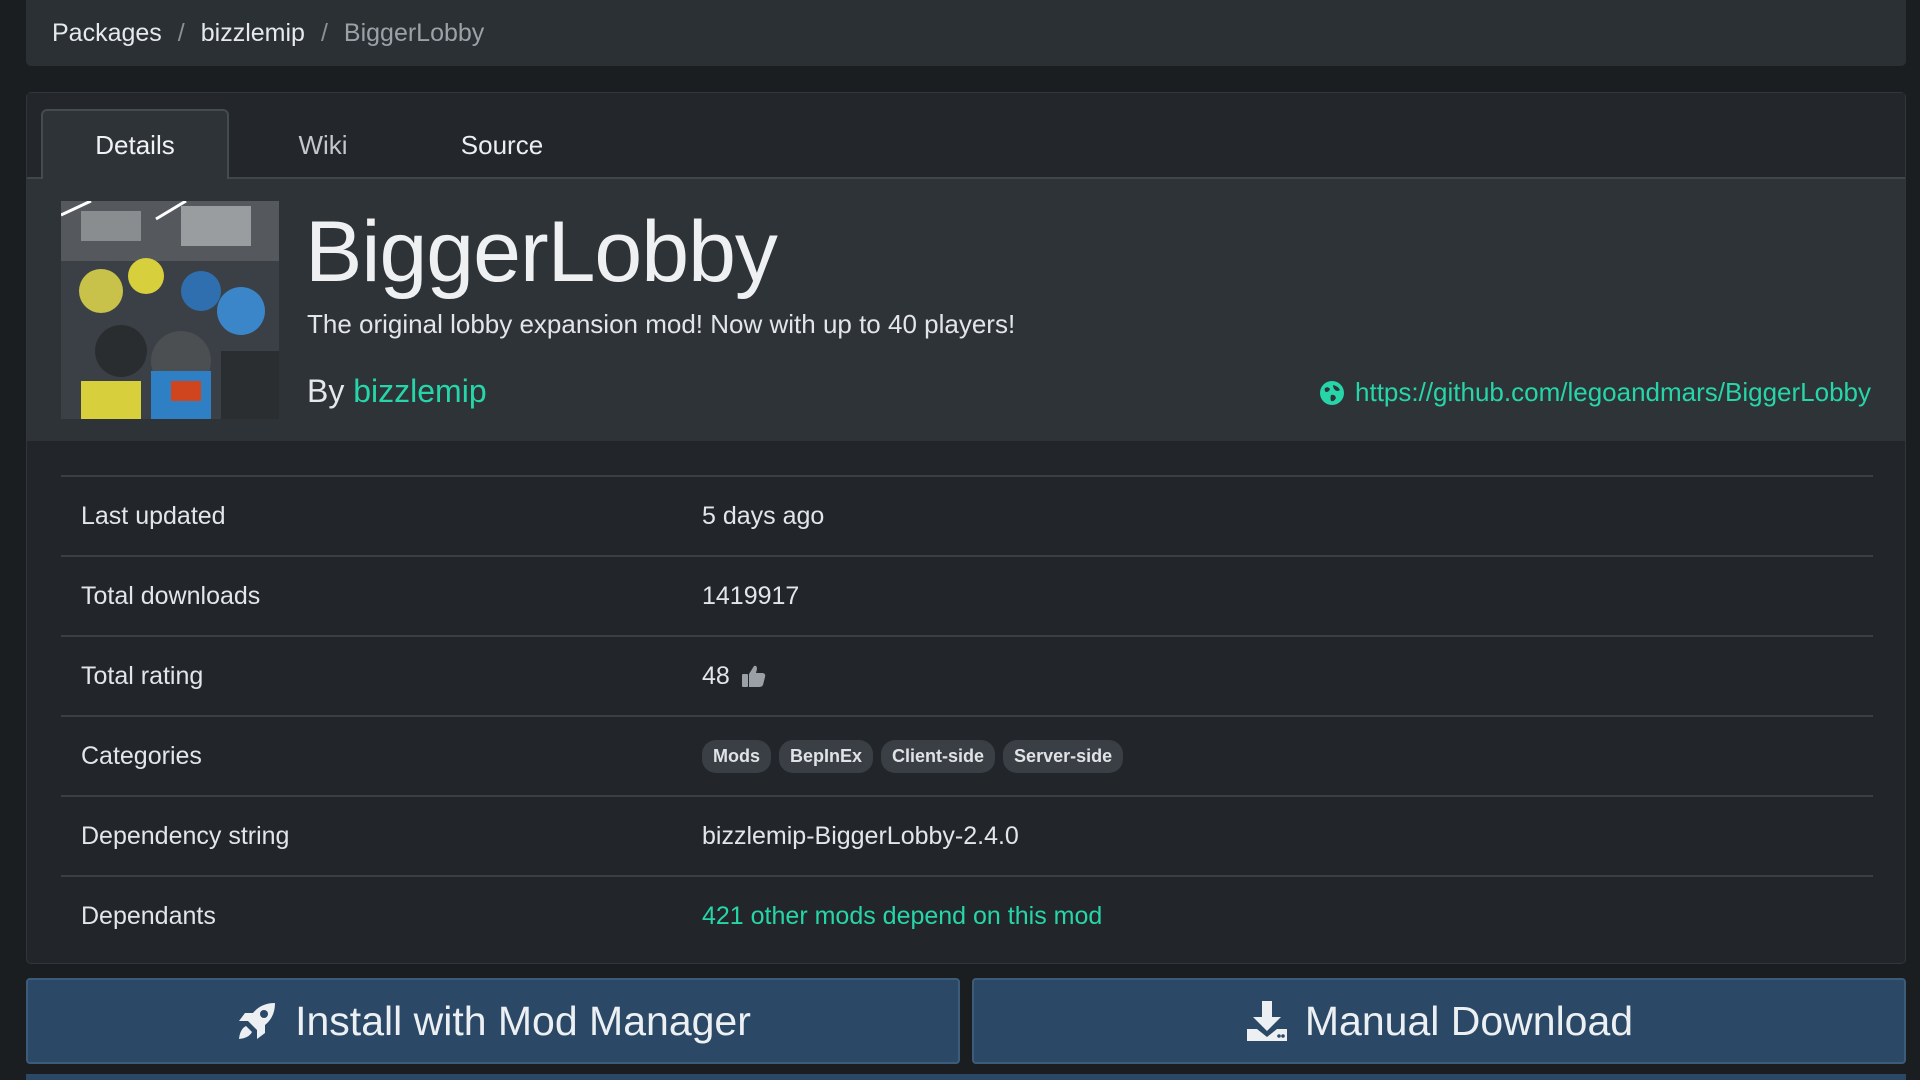 This screenshot has height=1080, width=1920. Describe the element at coordinates (185, 835) in the screenshot. I see `dependency-string-label: Dependency string` at that location.